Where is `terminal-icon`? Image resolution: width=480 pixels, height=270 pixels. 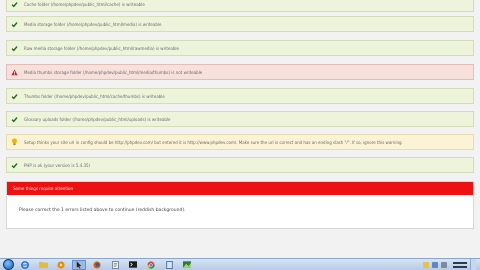
terminal-icon is located at coordinates (133, 265).